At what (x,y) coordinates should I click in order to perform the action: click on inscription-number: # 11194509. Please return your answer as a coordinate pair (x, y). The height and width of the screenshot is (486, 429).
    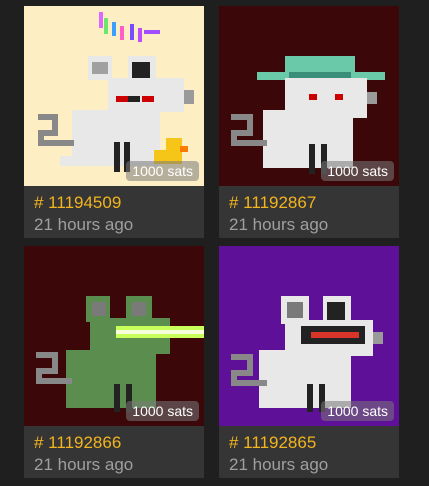
    Looking at the image, I should click on (83, 203).